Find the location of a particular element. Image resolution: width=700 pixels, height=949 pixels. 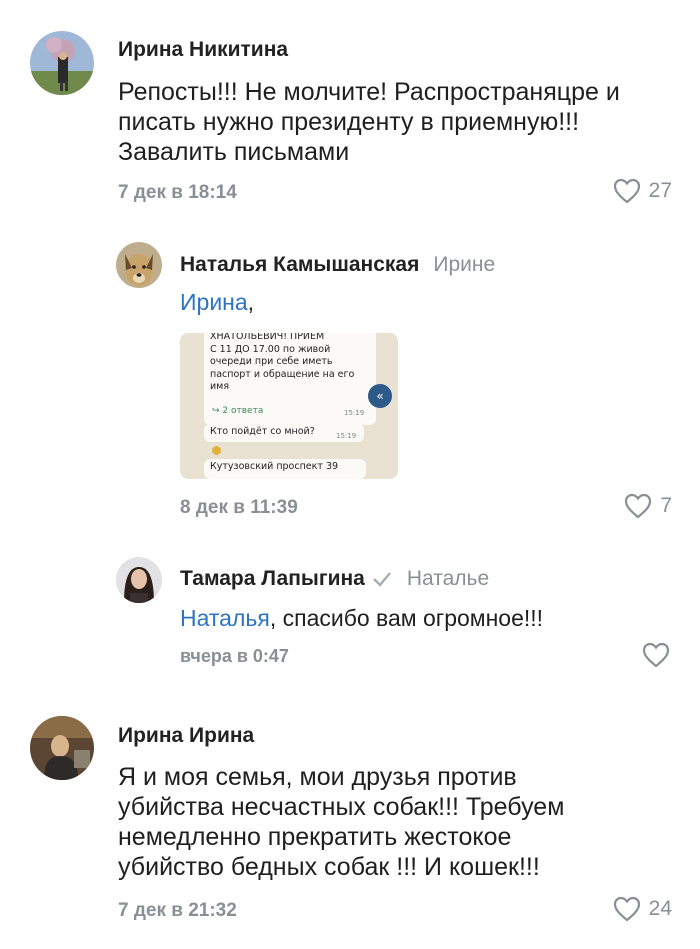

message-bubble: Кутузовский проспект 39 is located at coordinates (285, 469).